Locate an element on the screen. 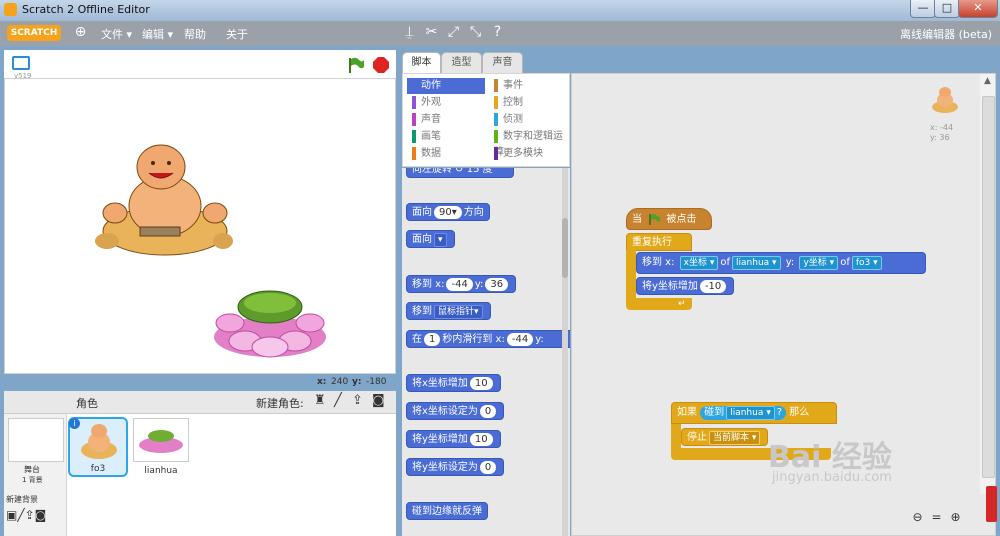 Image resolution: width=1000 pixels, height=536 pixels. palette-scrollbar is located at coordinates (565, 352).